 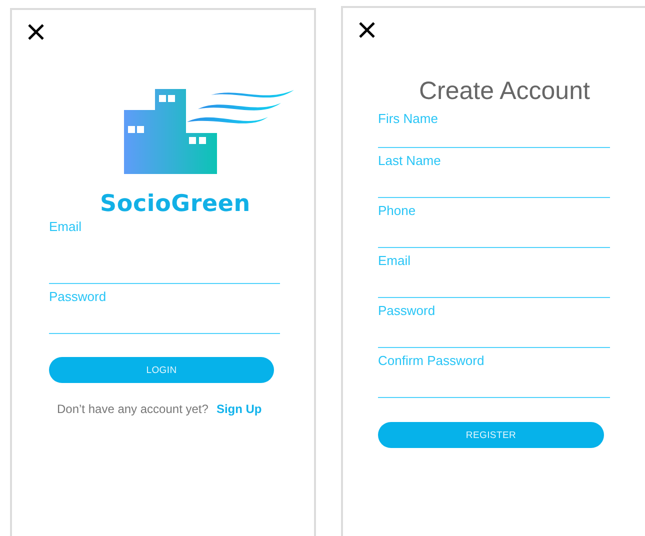 I want to click on logo-icon, so click(x=209, y=133).